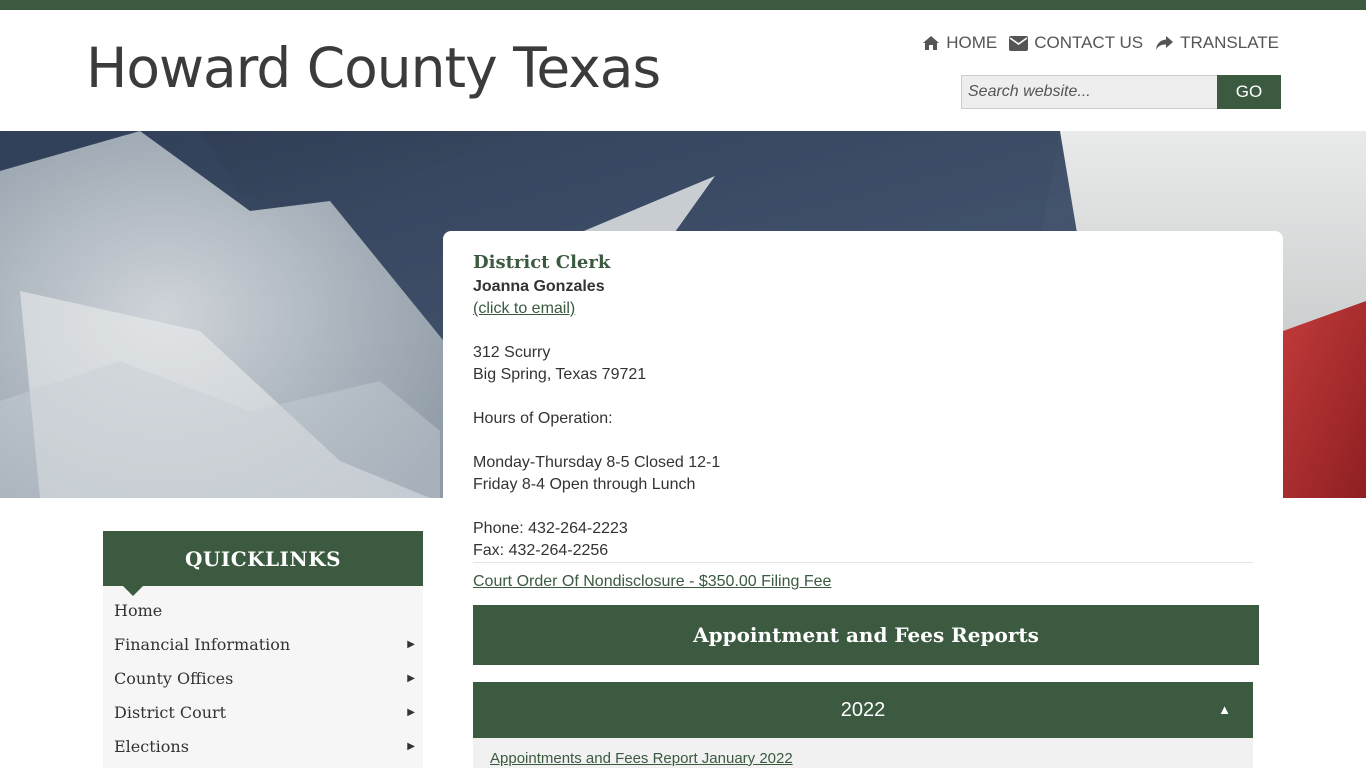 This screenshot has width=1366, height=768. What do you see at coordinates (263, 611) in the screenshot?
I see `quicklink-home: Home` at bounding box center [263, 611].